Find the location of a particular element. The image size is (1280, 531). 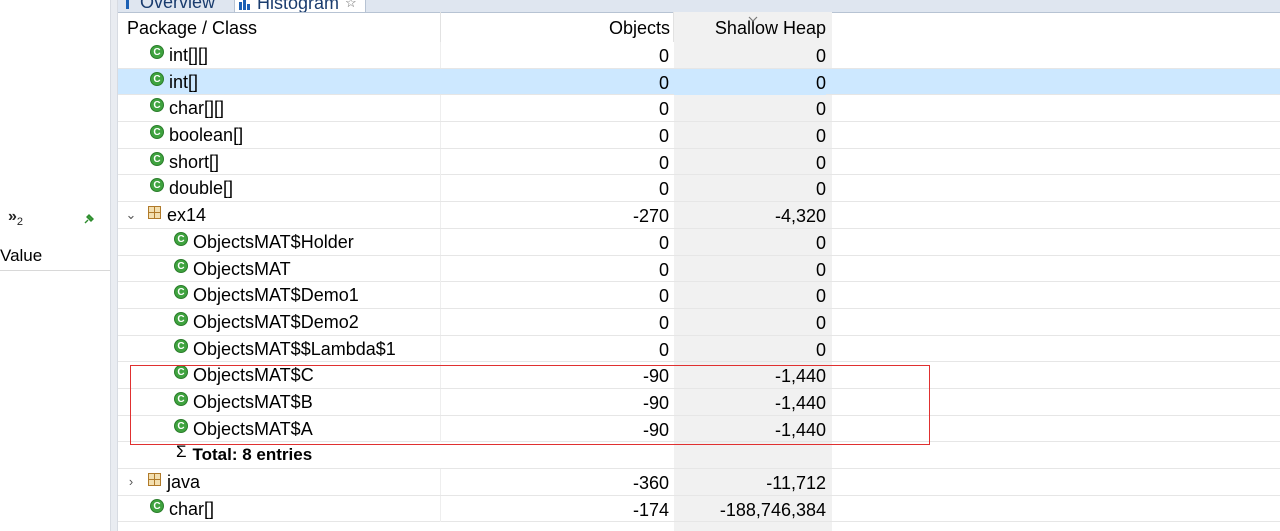

table-row: C ObjectsMAT$A -90 -1,440 is located at coordinates (699, 429).